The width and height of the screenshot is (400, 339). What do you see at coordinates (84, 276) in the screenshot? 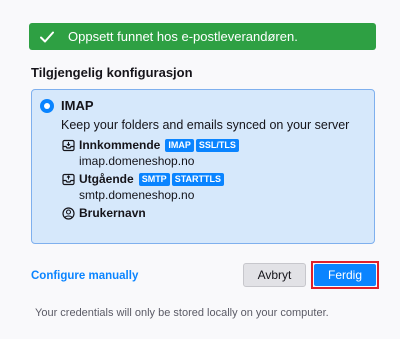
I see `configure-manually-link: Configure manually` at bounding box center [84, 276].